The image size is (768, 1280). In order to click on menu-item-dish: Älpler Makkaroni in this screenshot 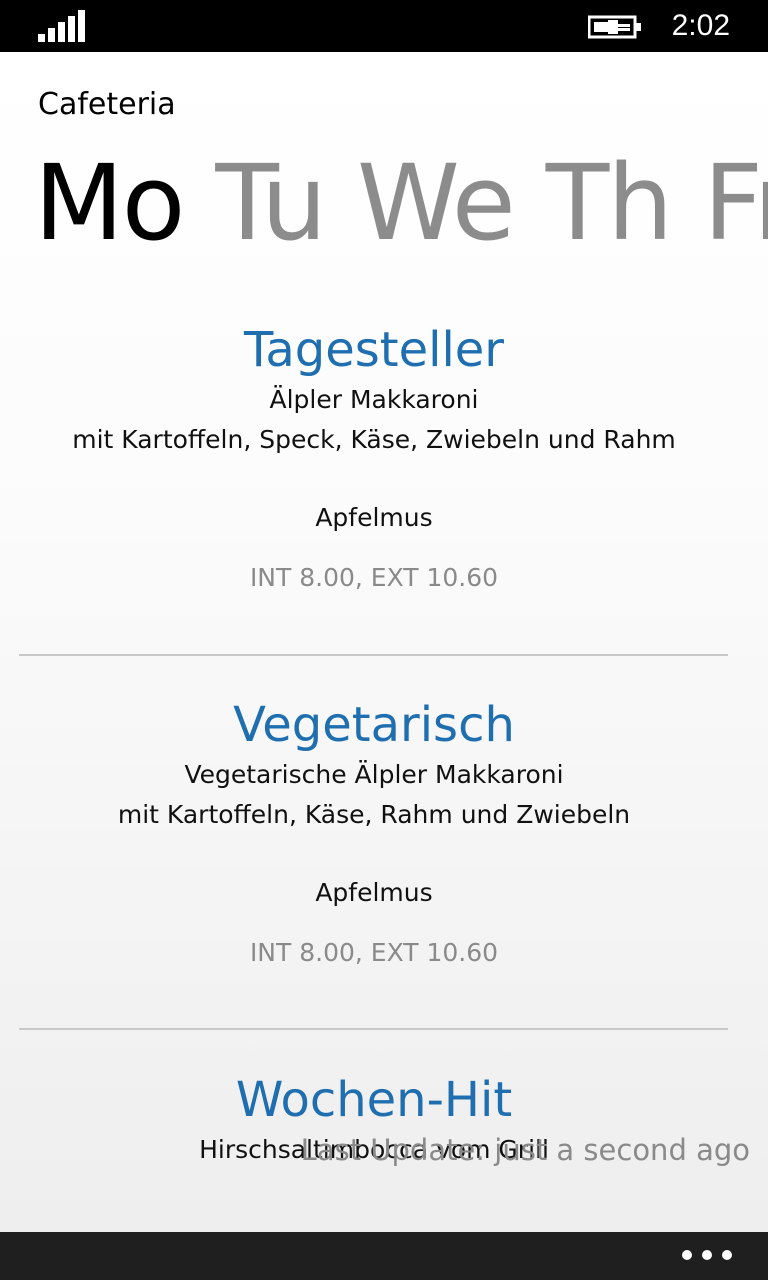, I will do `click(374, 399)`.